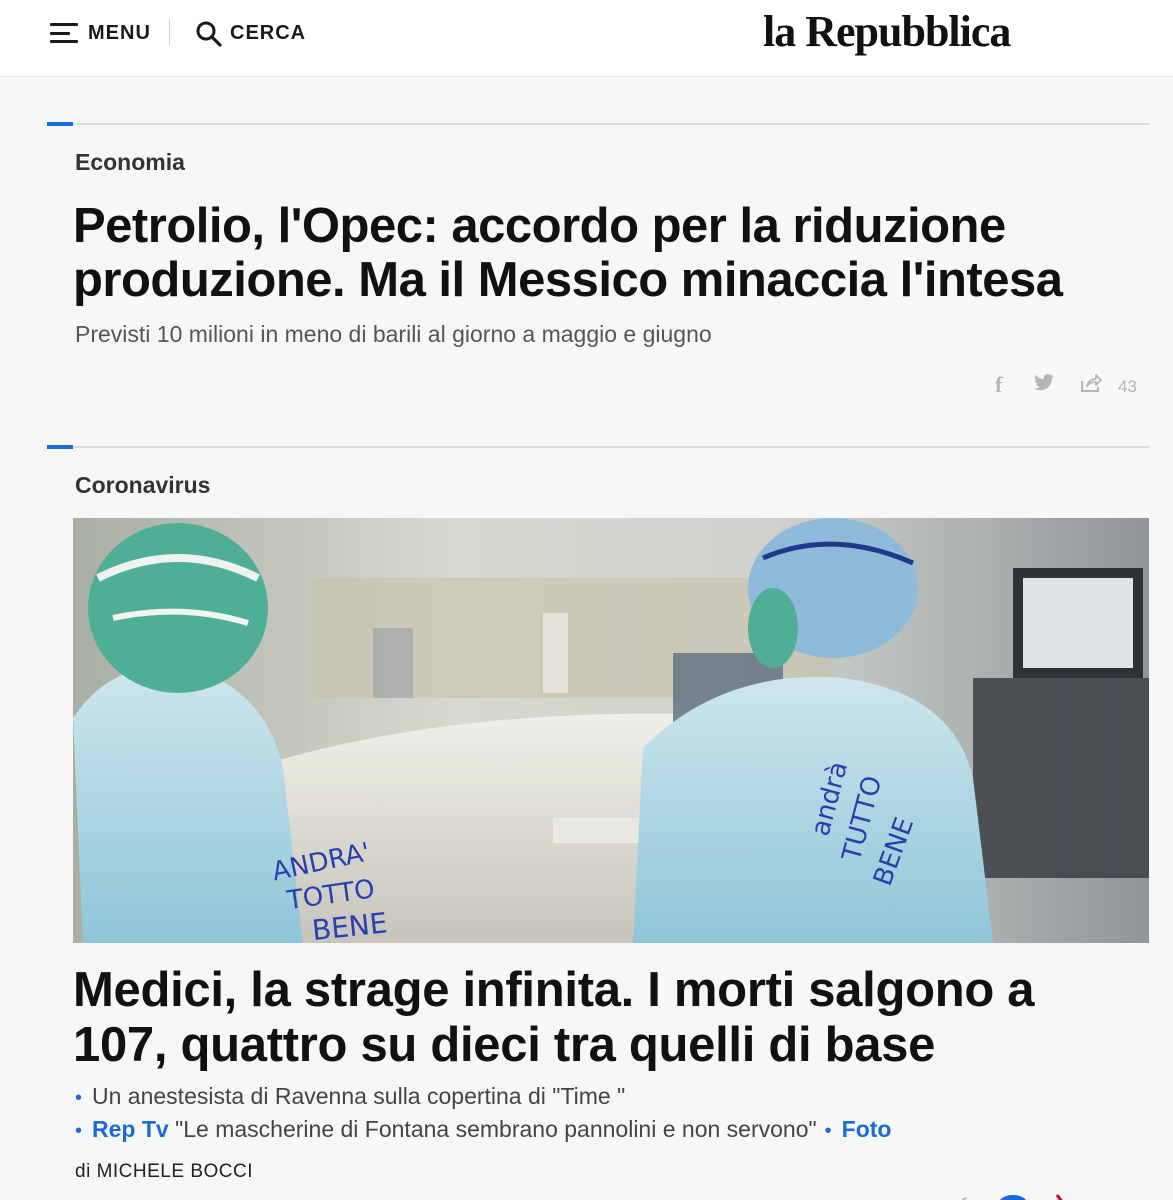 The height and width of the screenshot is (1200, 1173). What do you see at coordinates (83, 1171) in the screenshot?
I see `byline-prefix: di` at bounding box center [83, 1171].